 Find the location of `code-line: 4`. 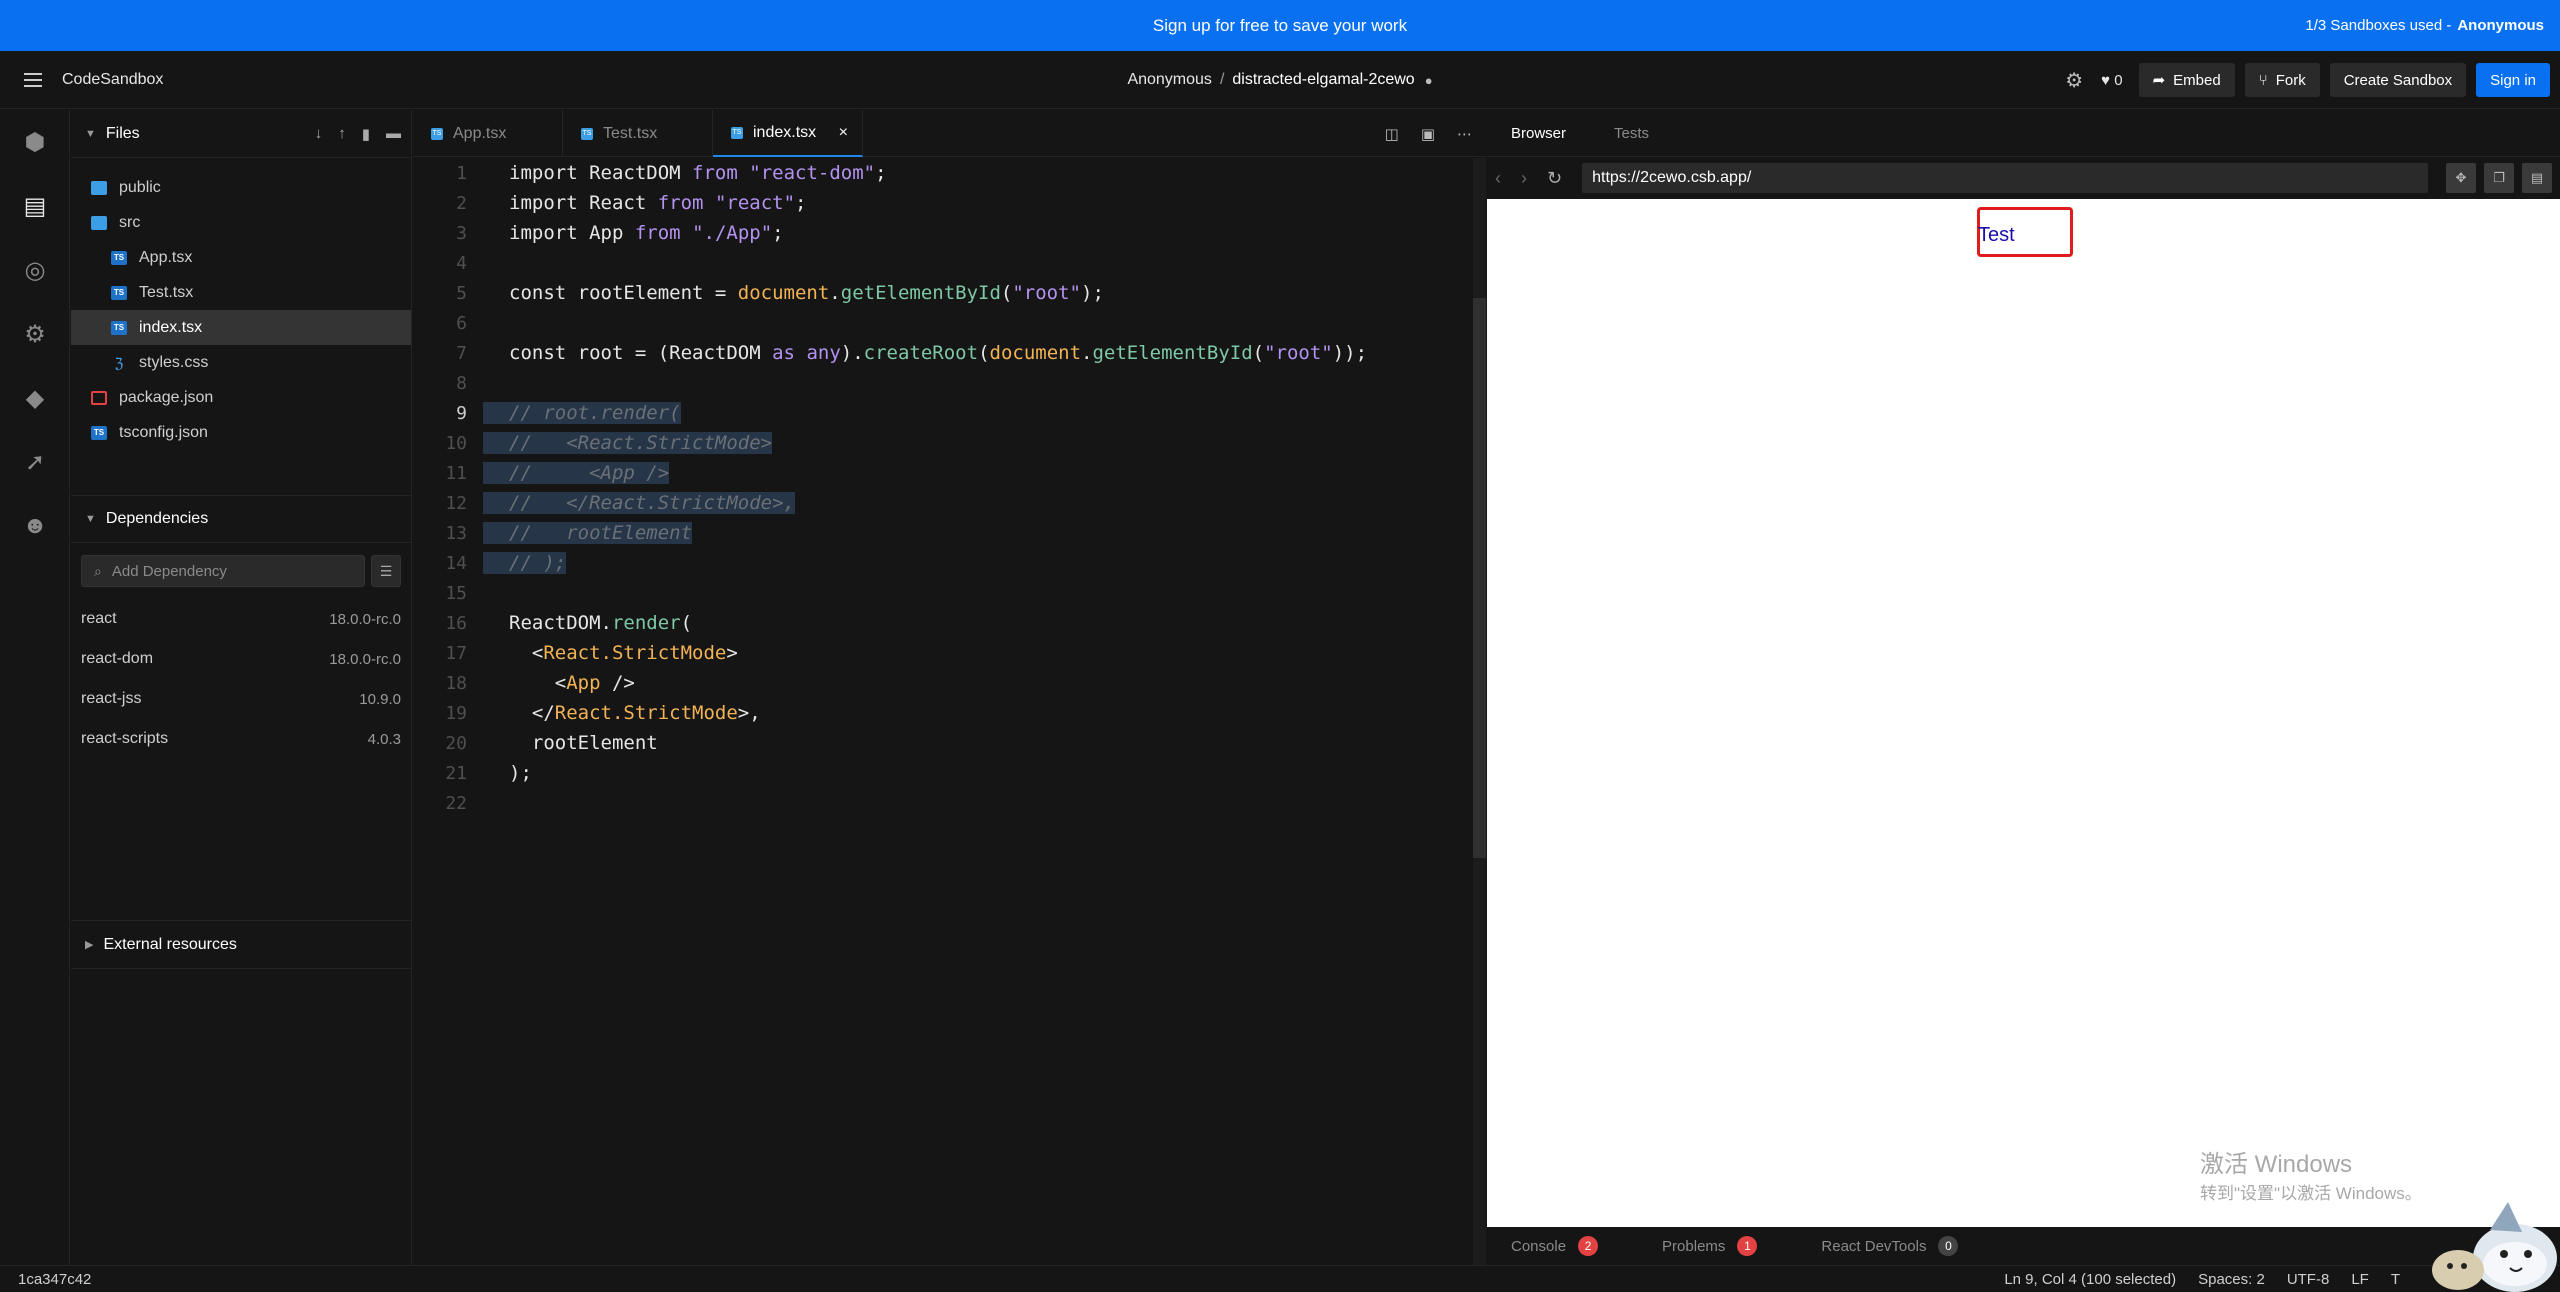

code-line: 4 is located at coordinates (461, 263).